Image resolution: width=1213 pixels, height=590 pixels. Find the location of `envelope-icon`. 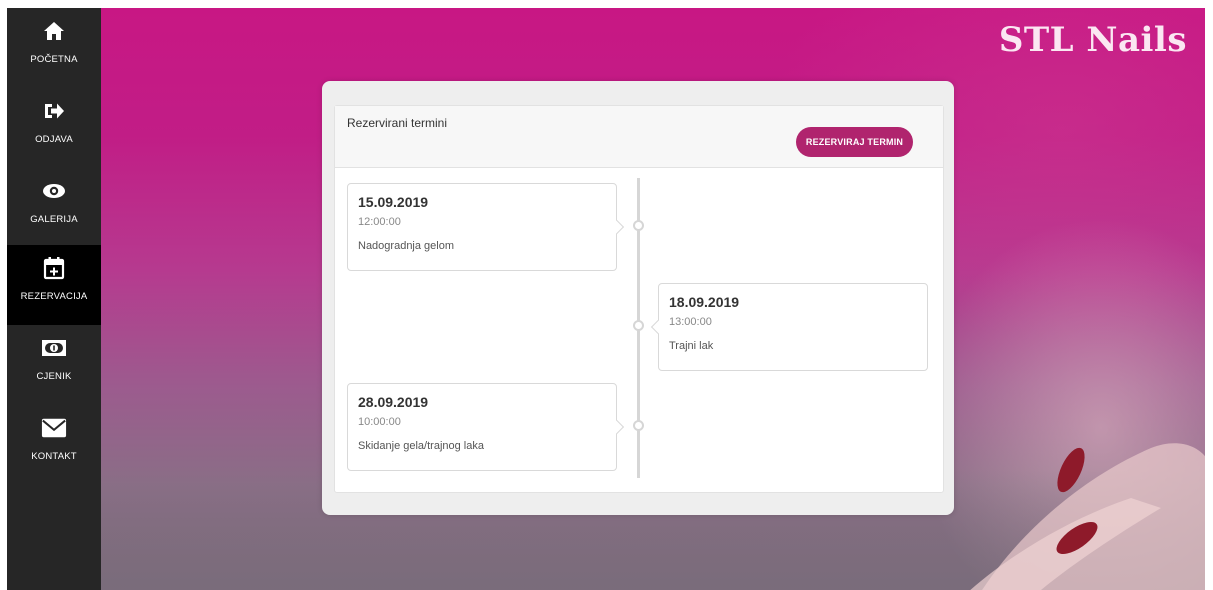

envelope-icon is located at coordinates (54, 428).